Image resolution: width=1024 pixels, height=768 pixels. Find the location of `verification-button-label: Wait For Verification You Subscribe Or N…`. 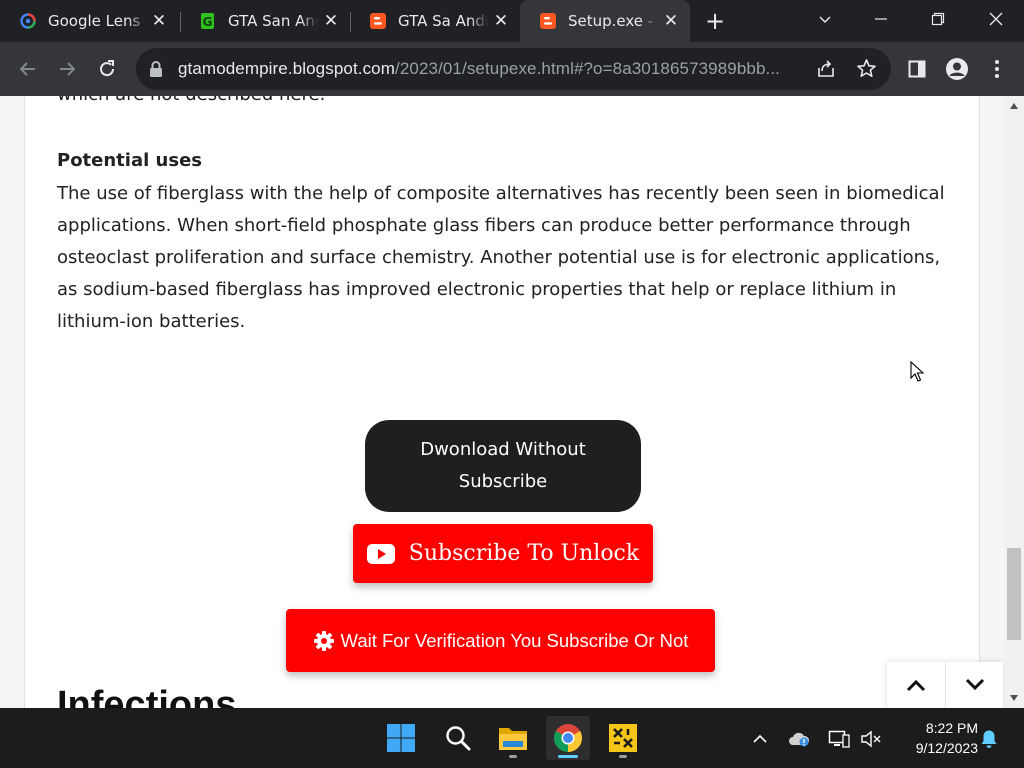

verification-button-label: Wait For Verification You Subscribe Or N… is located at coordinates (514, 640).